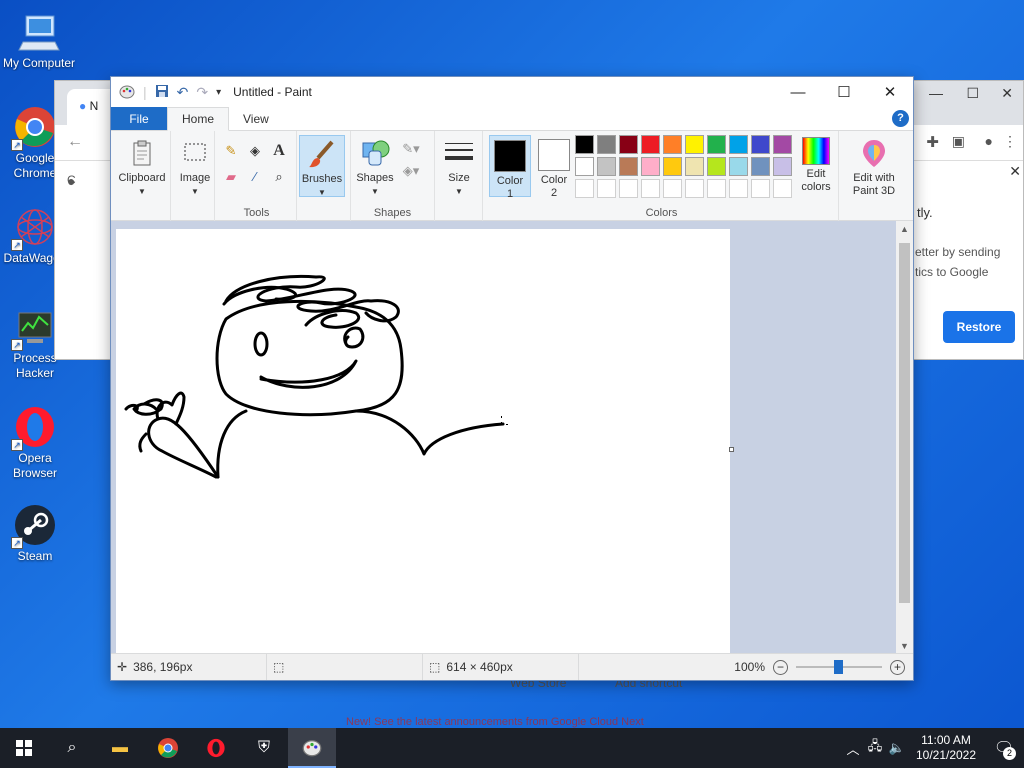 The image size is (1024, 768). I want to click on chrome-minimize-icon: —, so click(936, 93).